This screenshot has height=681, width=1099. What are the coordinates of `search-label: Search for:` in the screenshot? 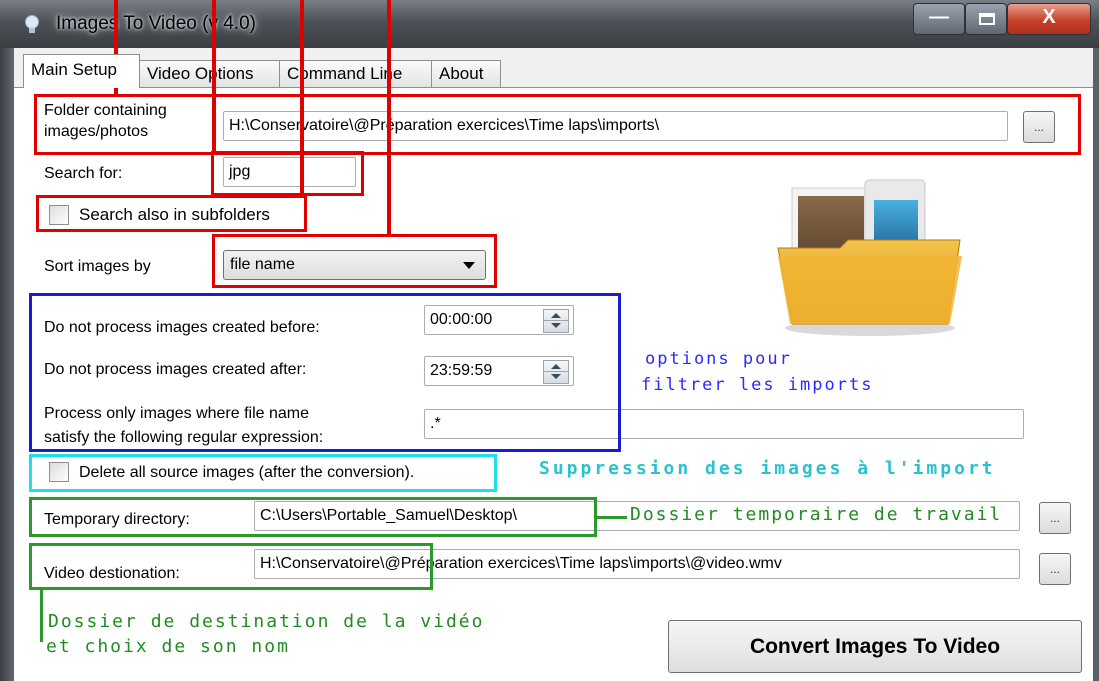 It's located at (83, 173).